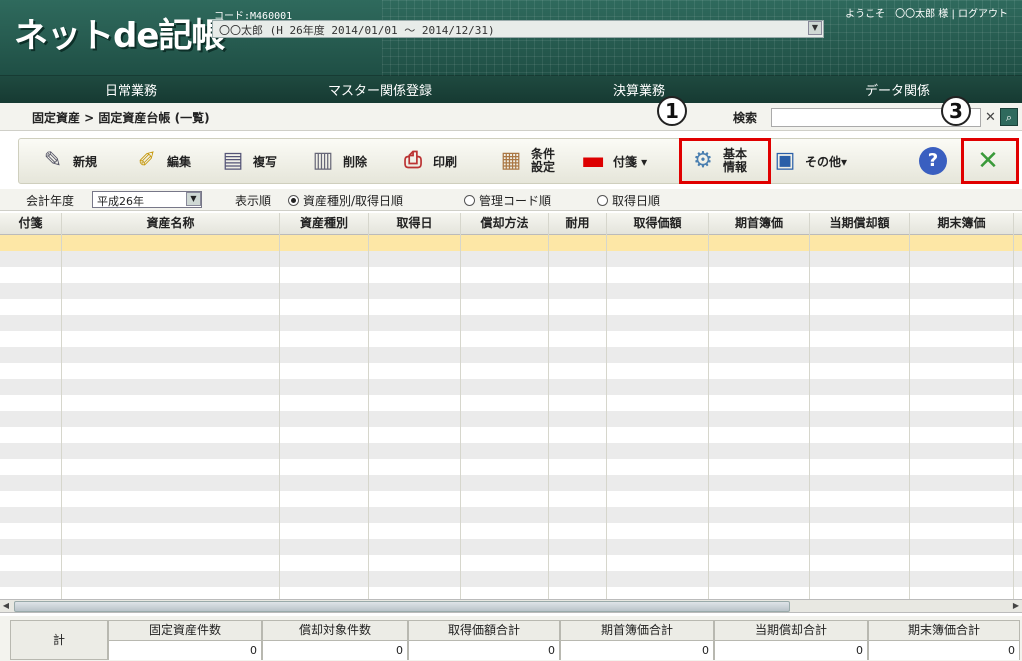  What do you see at coordinates (613, 161) in the screenshot?
I see `tag-button: ▬ 付箋 ▾` at bounding box center [613, 161].